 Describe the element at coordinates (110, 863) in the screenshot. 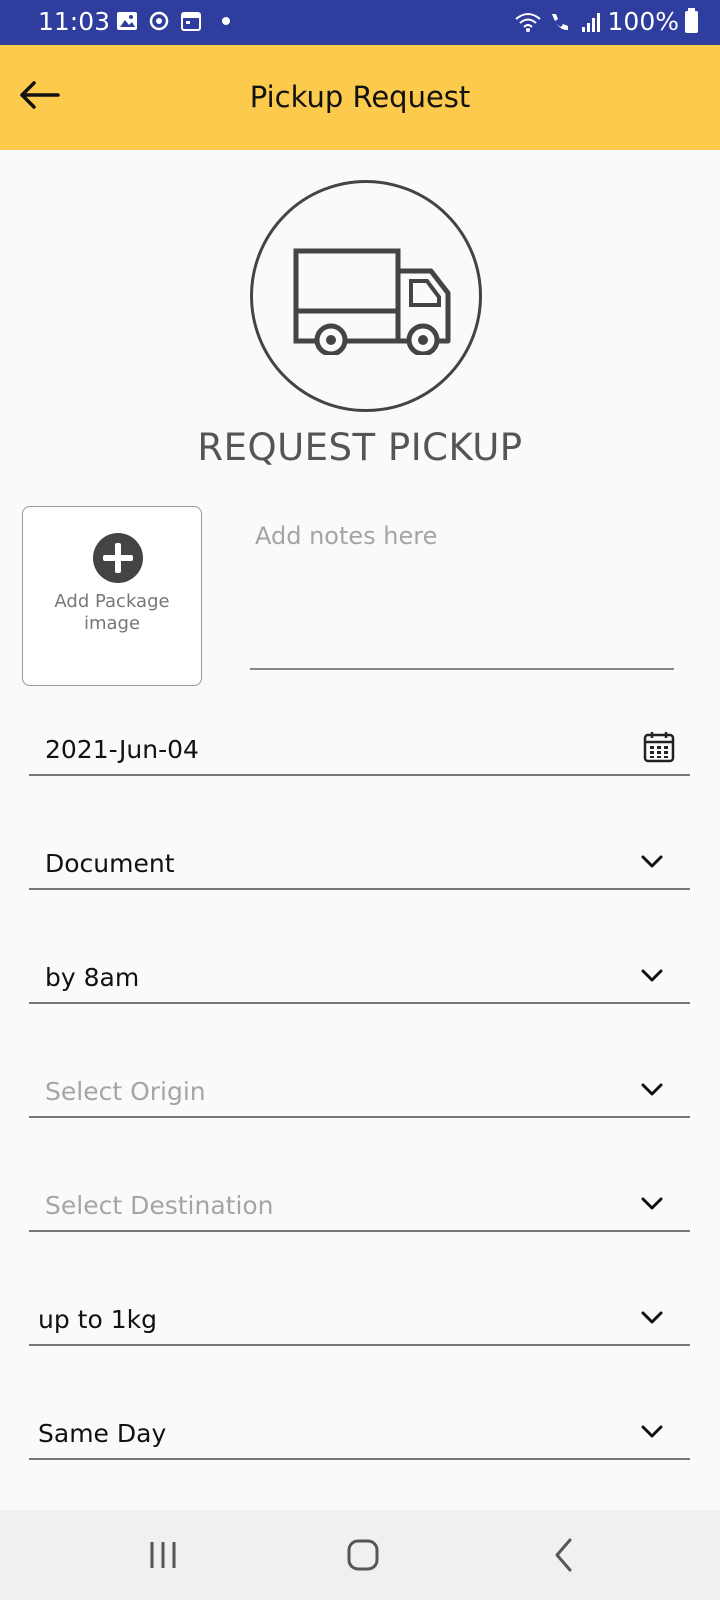

I see `item-type-value: Document` at that location.